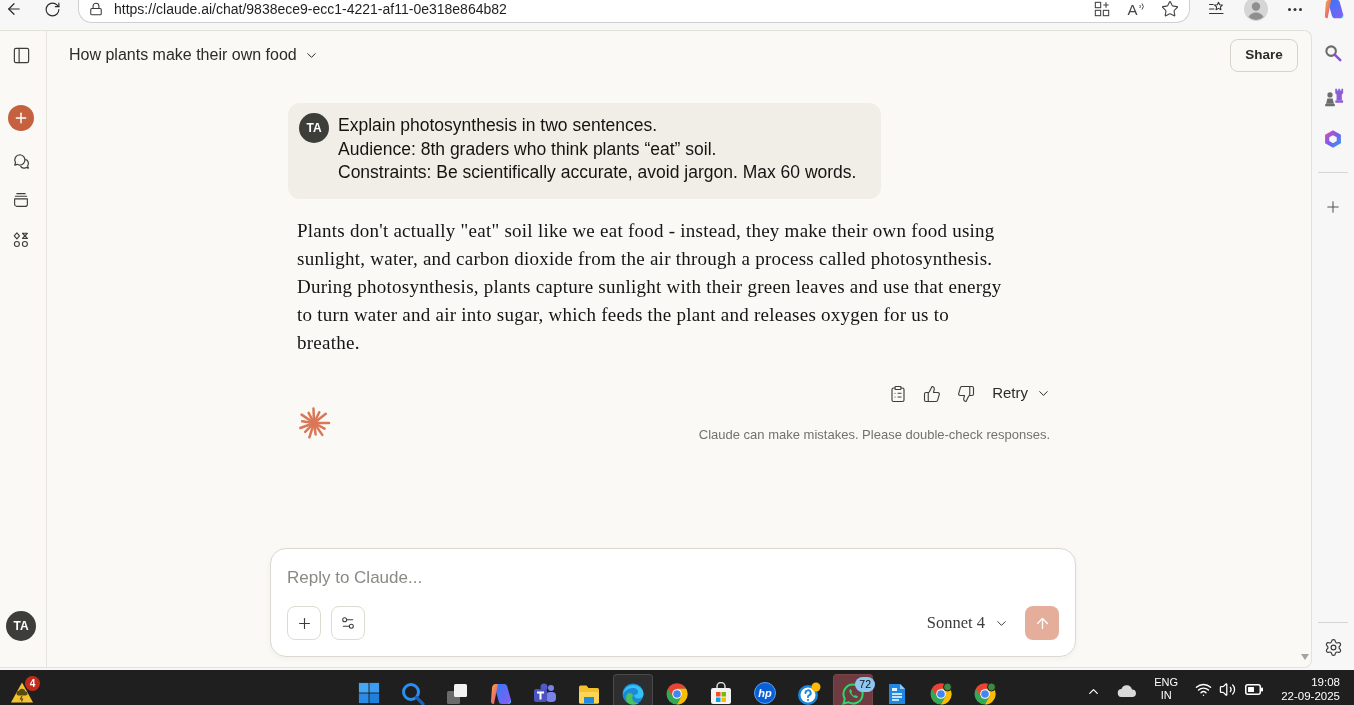 The height and width of the screenshot is (705, 1354). Describe the element at coordinates (1170, 9) in the screenshot. I see `star-icon` at that location.